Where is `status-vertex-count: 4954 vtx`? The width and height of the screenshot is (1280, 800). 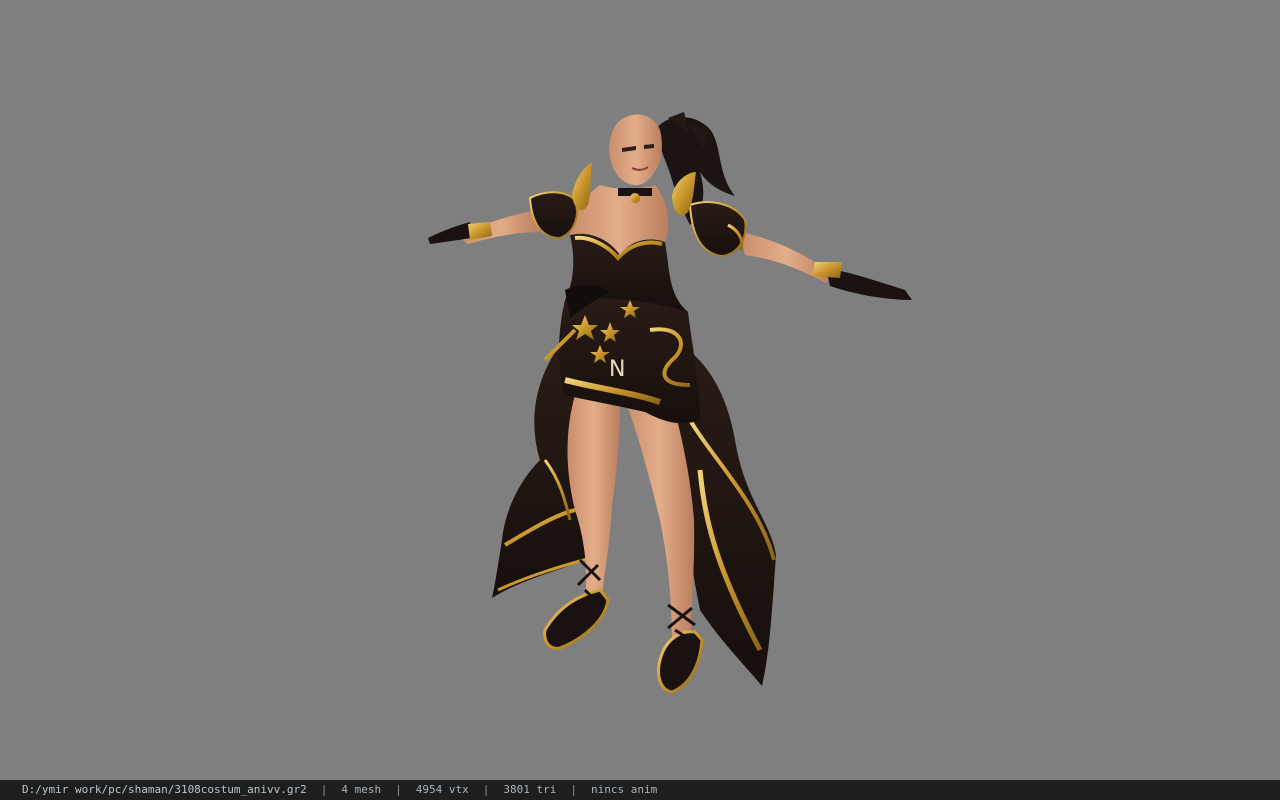 status-vertex-count: 4954 vtx is located at coordinates (442, 789).